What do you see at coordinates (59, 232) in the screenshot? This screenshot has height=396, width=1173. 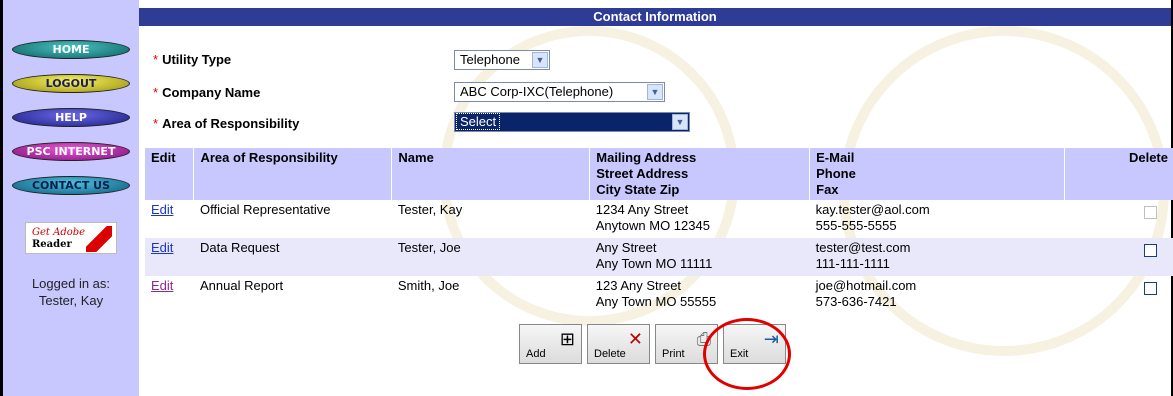 I see `adobe-get-label: Get Adobe` at bounding box center [59, 232].